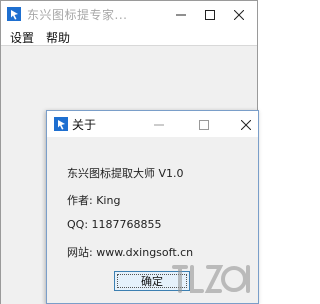 This screenshot has height=304, width=320. I want to click on qq-line: QQ: 1187768855, so click(114, 224).